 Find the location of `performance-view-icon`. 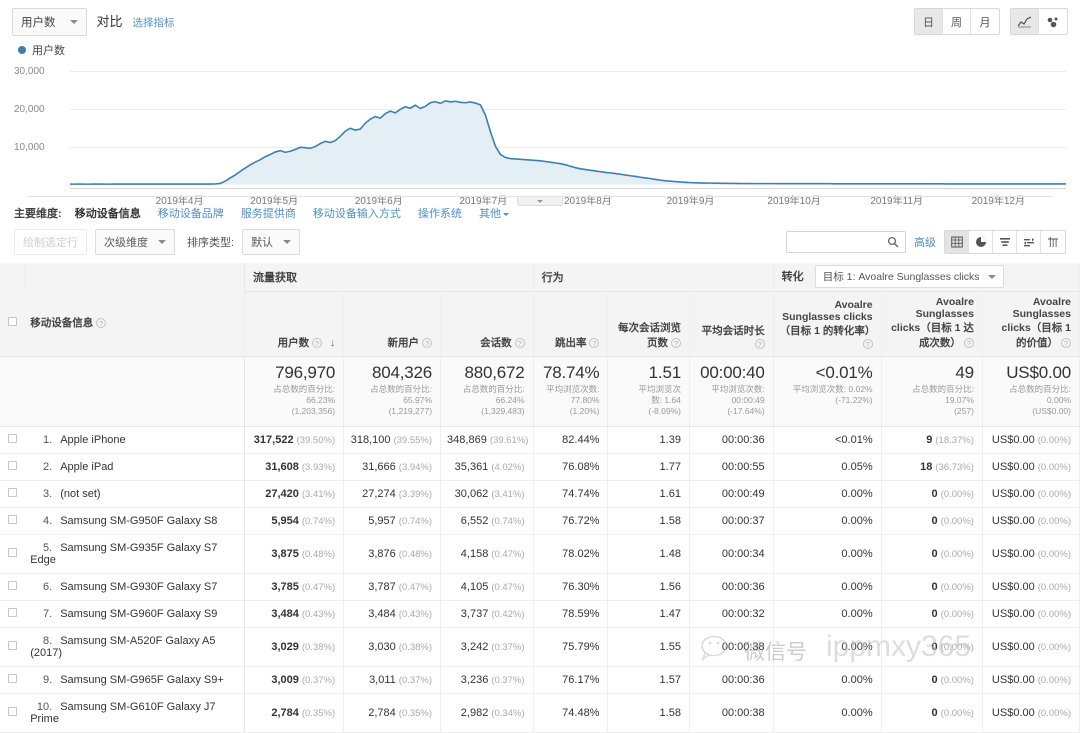

performance-view-icon is located at coordinates (1005, 242).